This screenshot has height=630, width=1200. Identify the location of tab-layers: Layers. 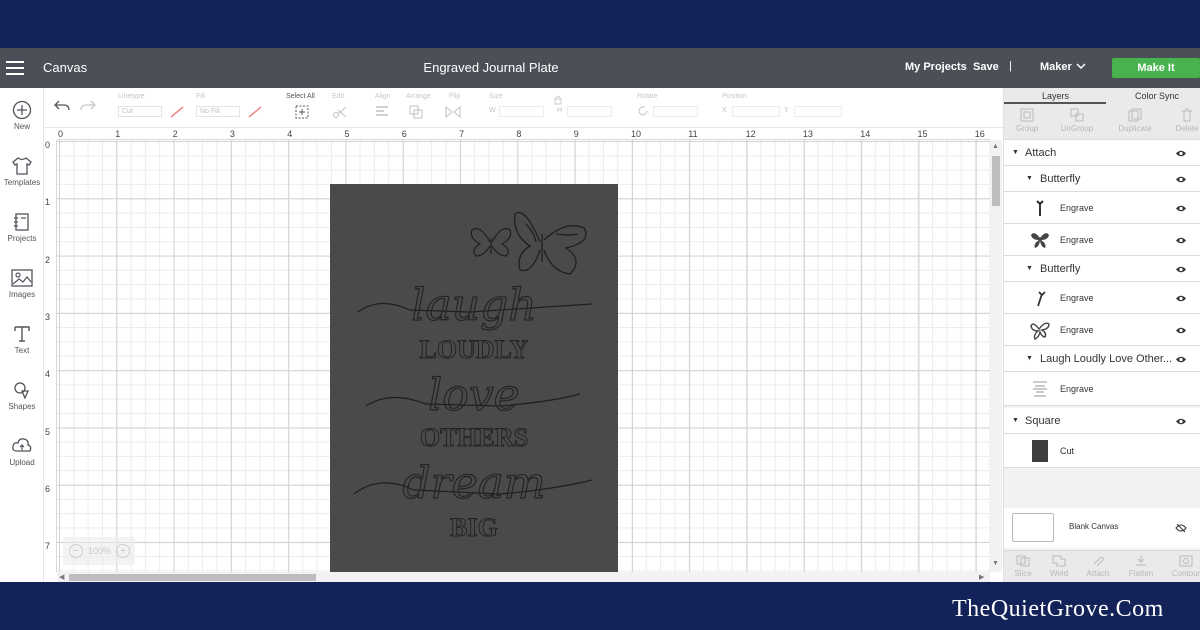
(1055, 96).